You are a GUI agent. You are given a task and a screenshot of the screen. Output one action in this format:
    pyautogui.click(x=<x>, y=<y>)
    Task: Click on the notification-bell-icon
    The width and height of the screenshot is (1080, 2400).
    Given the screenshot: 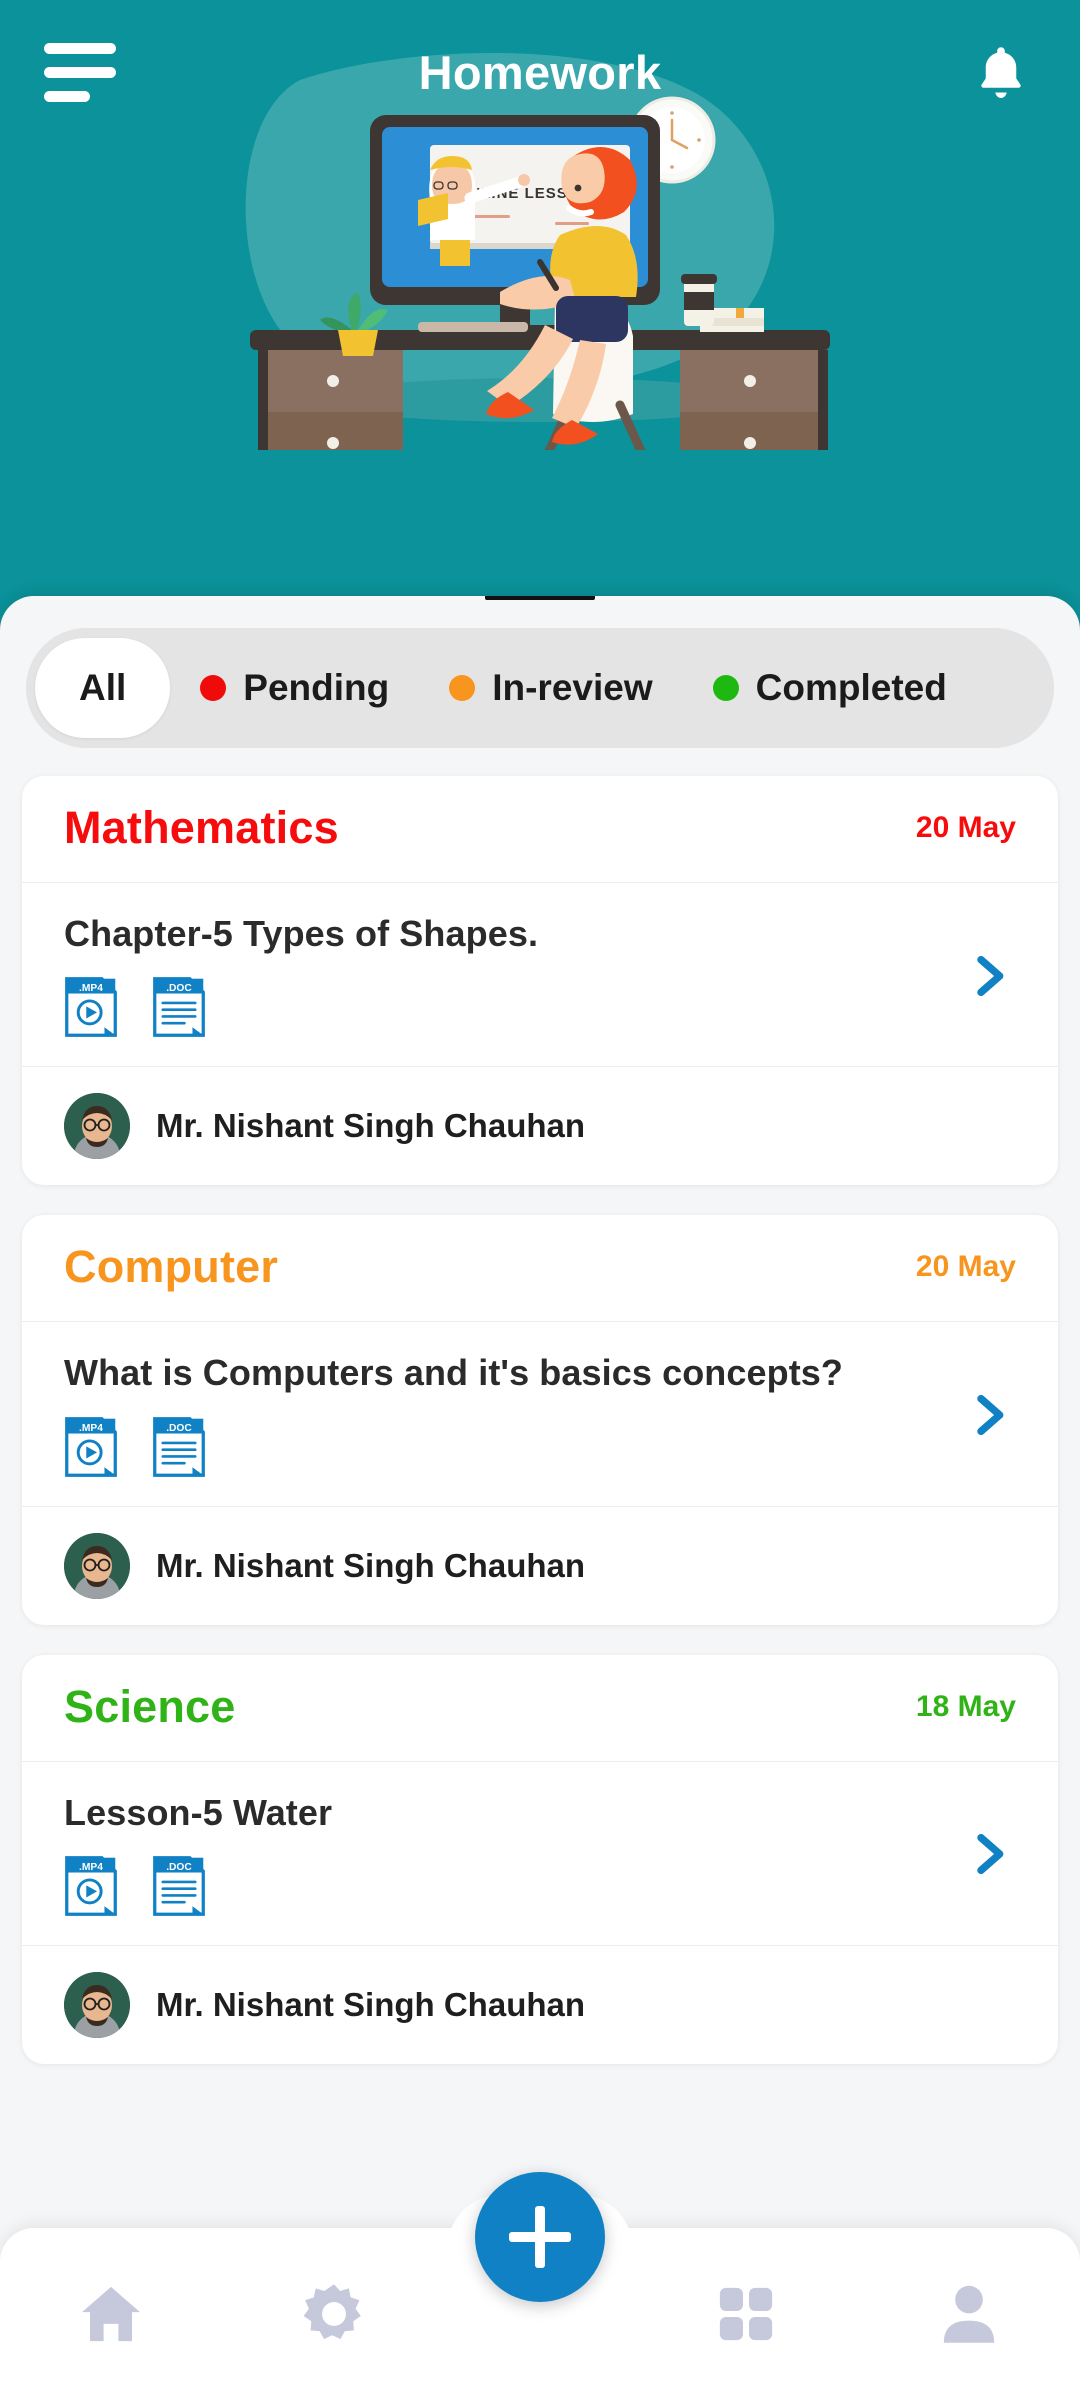 What is the action you would take?
    pyautogui.click(x=1001, y=73)
    